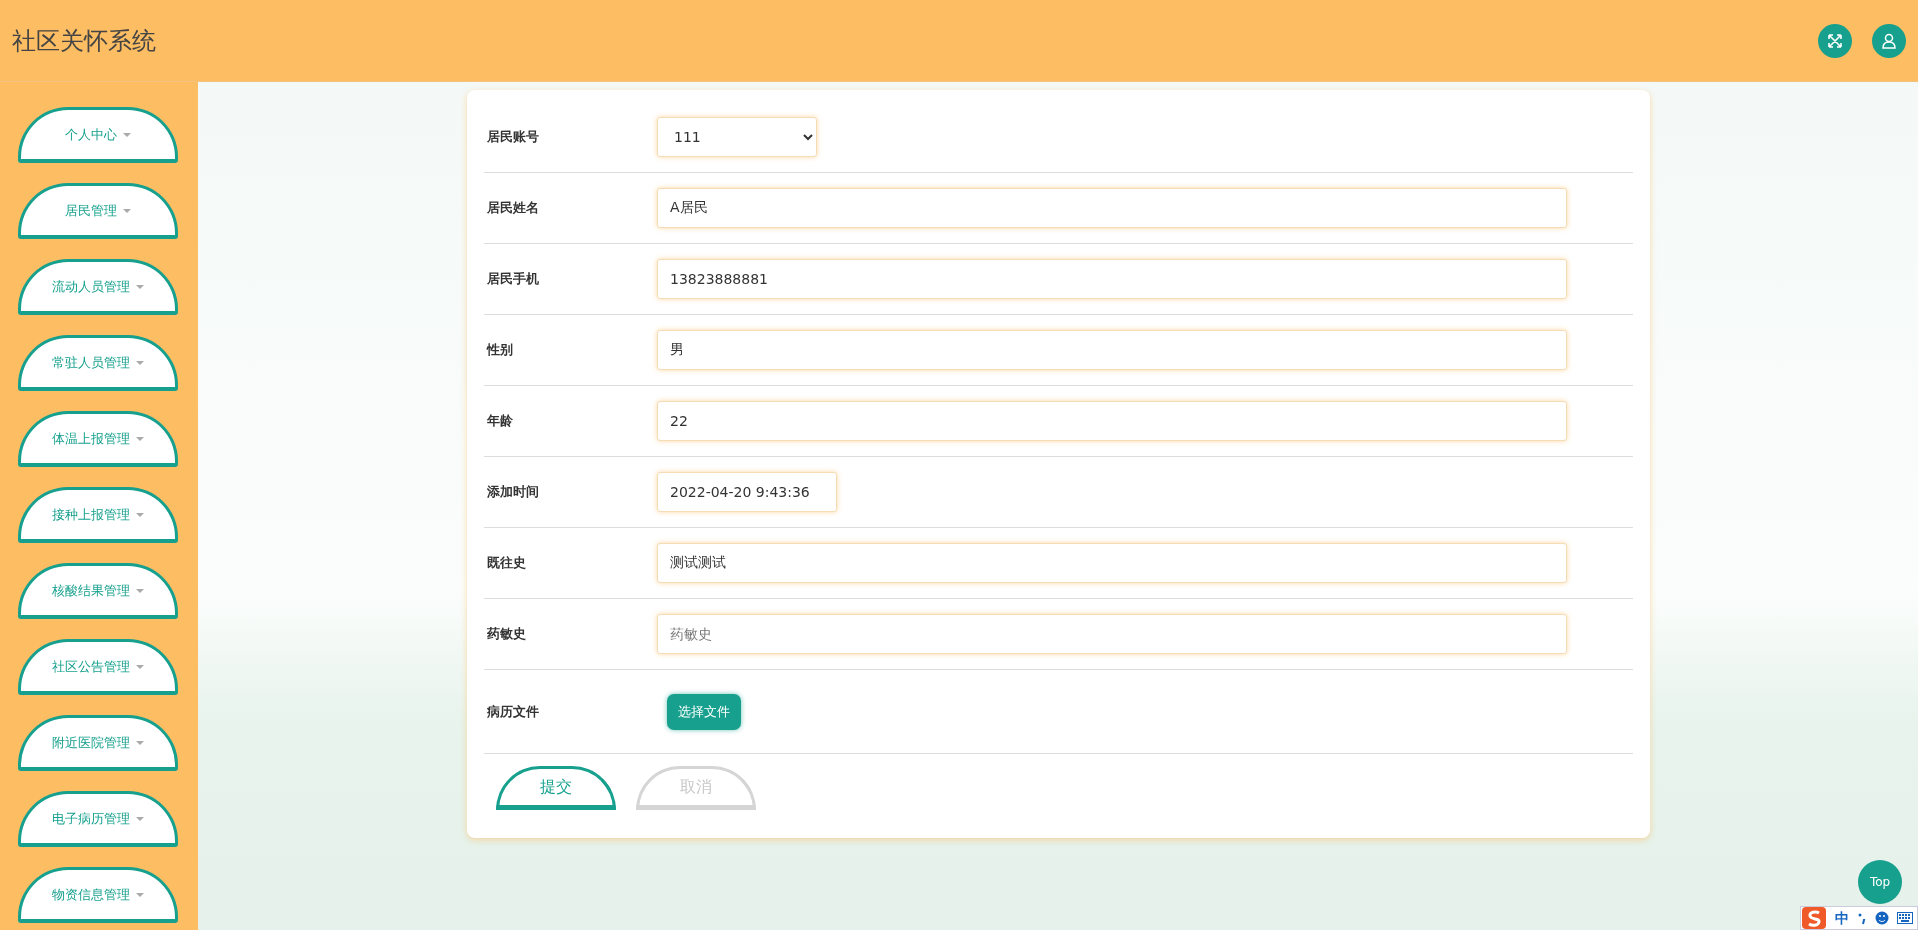 The image size is (1918, 930). What do you see at coordinates (98, 895) in the screenshot?
I see `sidebar-menu-button: 物资信息管理` at bounding box center [98, 895].